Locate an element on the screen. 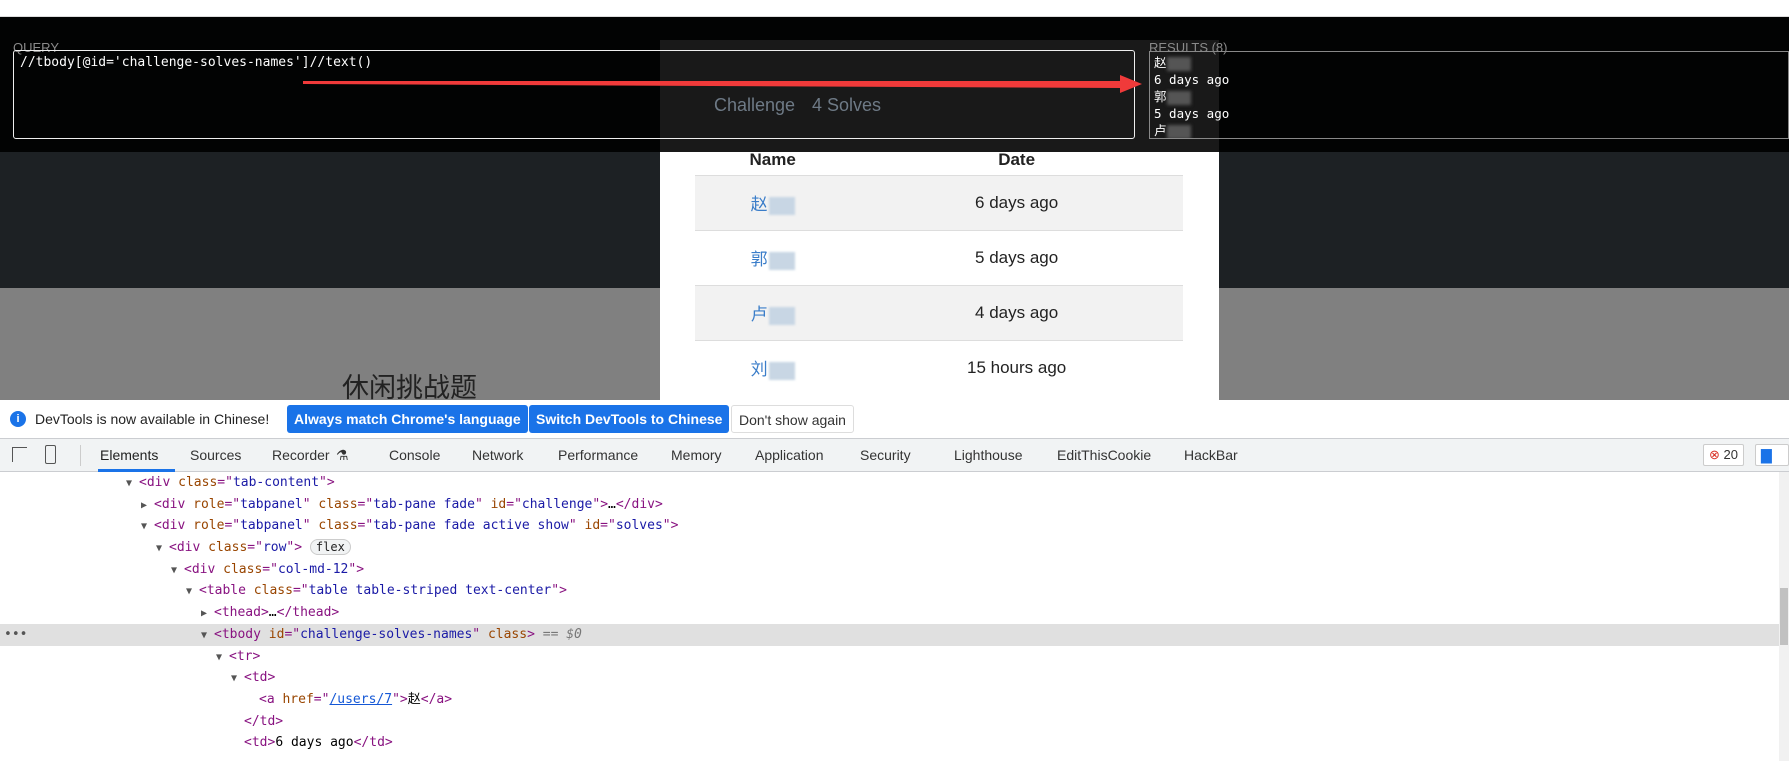 This screenshot has height=761, width=1789. error-icon: ⊗ is located at coordinates (1714, 454).